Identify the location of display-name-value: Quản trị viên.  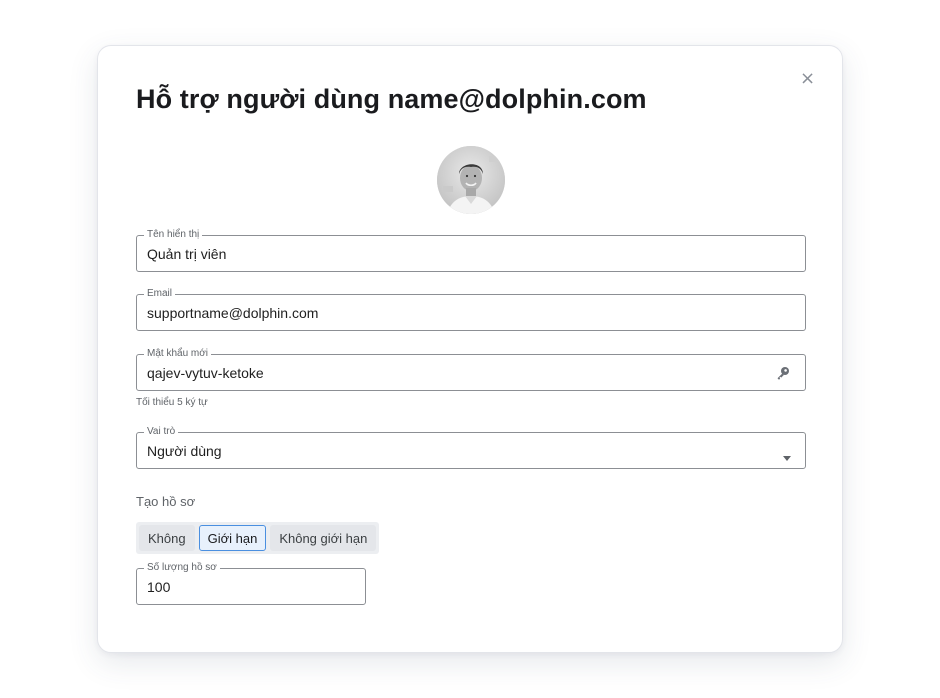
(187, 254).